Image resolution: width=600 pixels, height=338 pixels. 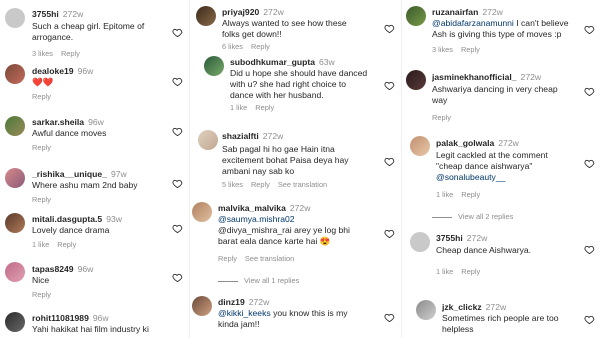 What do you see at coordinates (62, 269) in the screenshot?
I see `comment-username: tapas8249 96w` at bounding box center [62, 269].